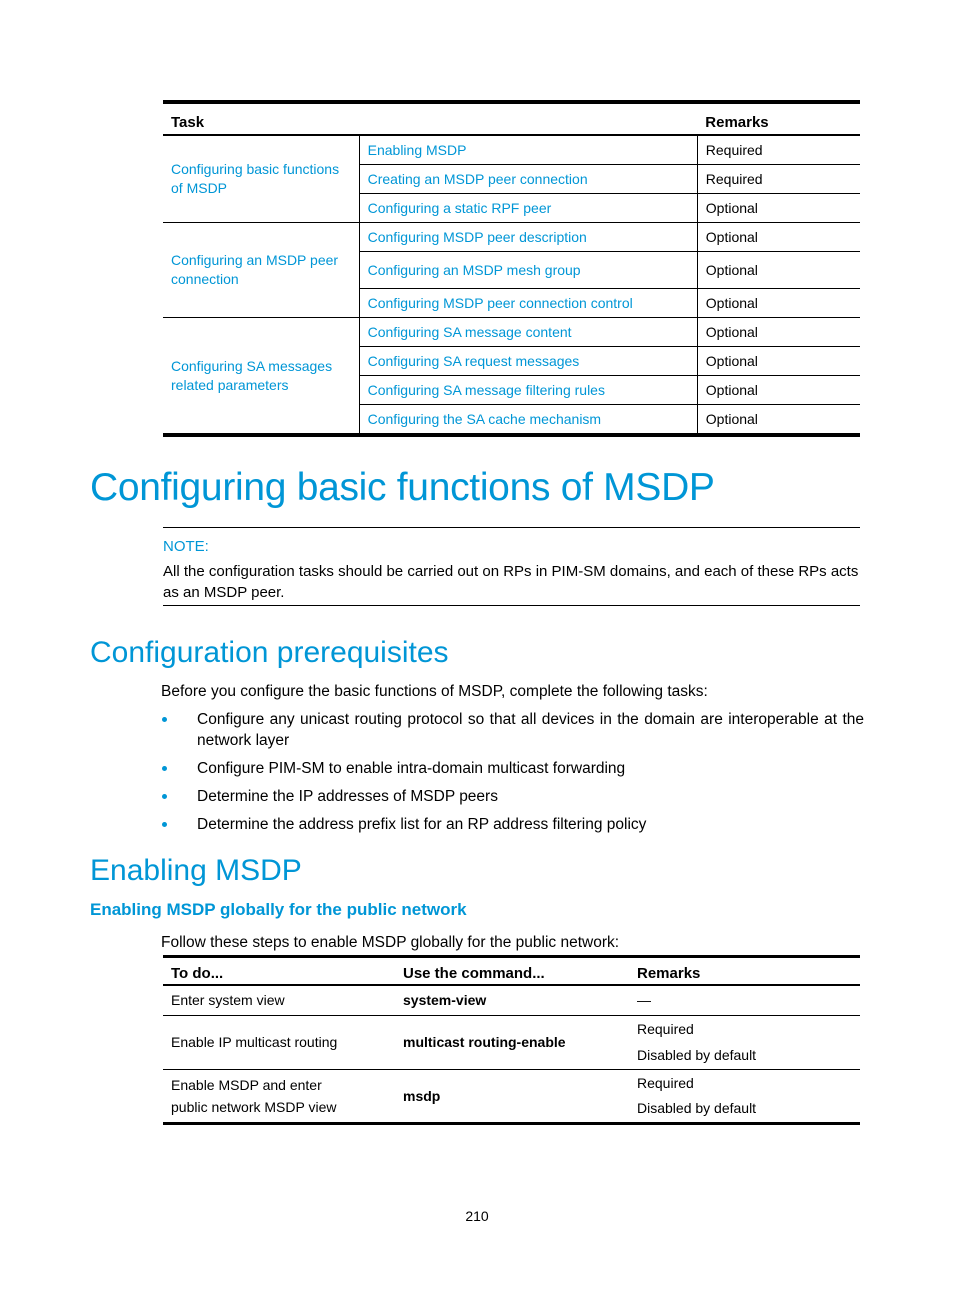 This screenshot has width=954, height=1296. I want to click on task-link: Configuring an MSDP mesh group, so click(474, 270).